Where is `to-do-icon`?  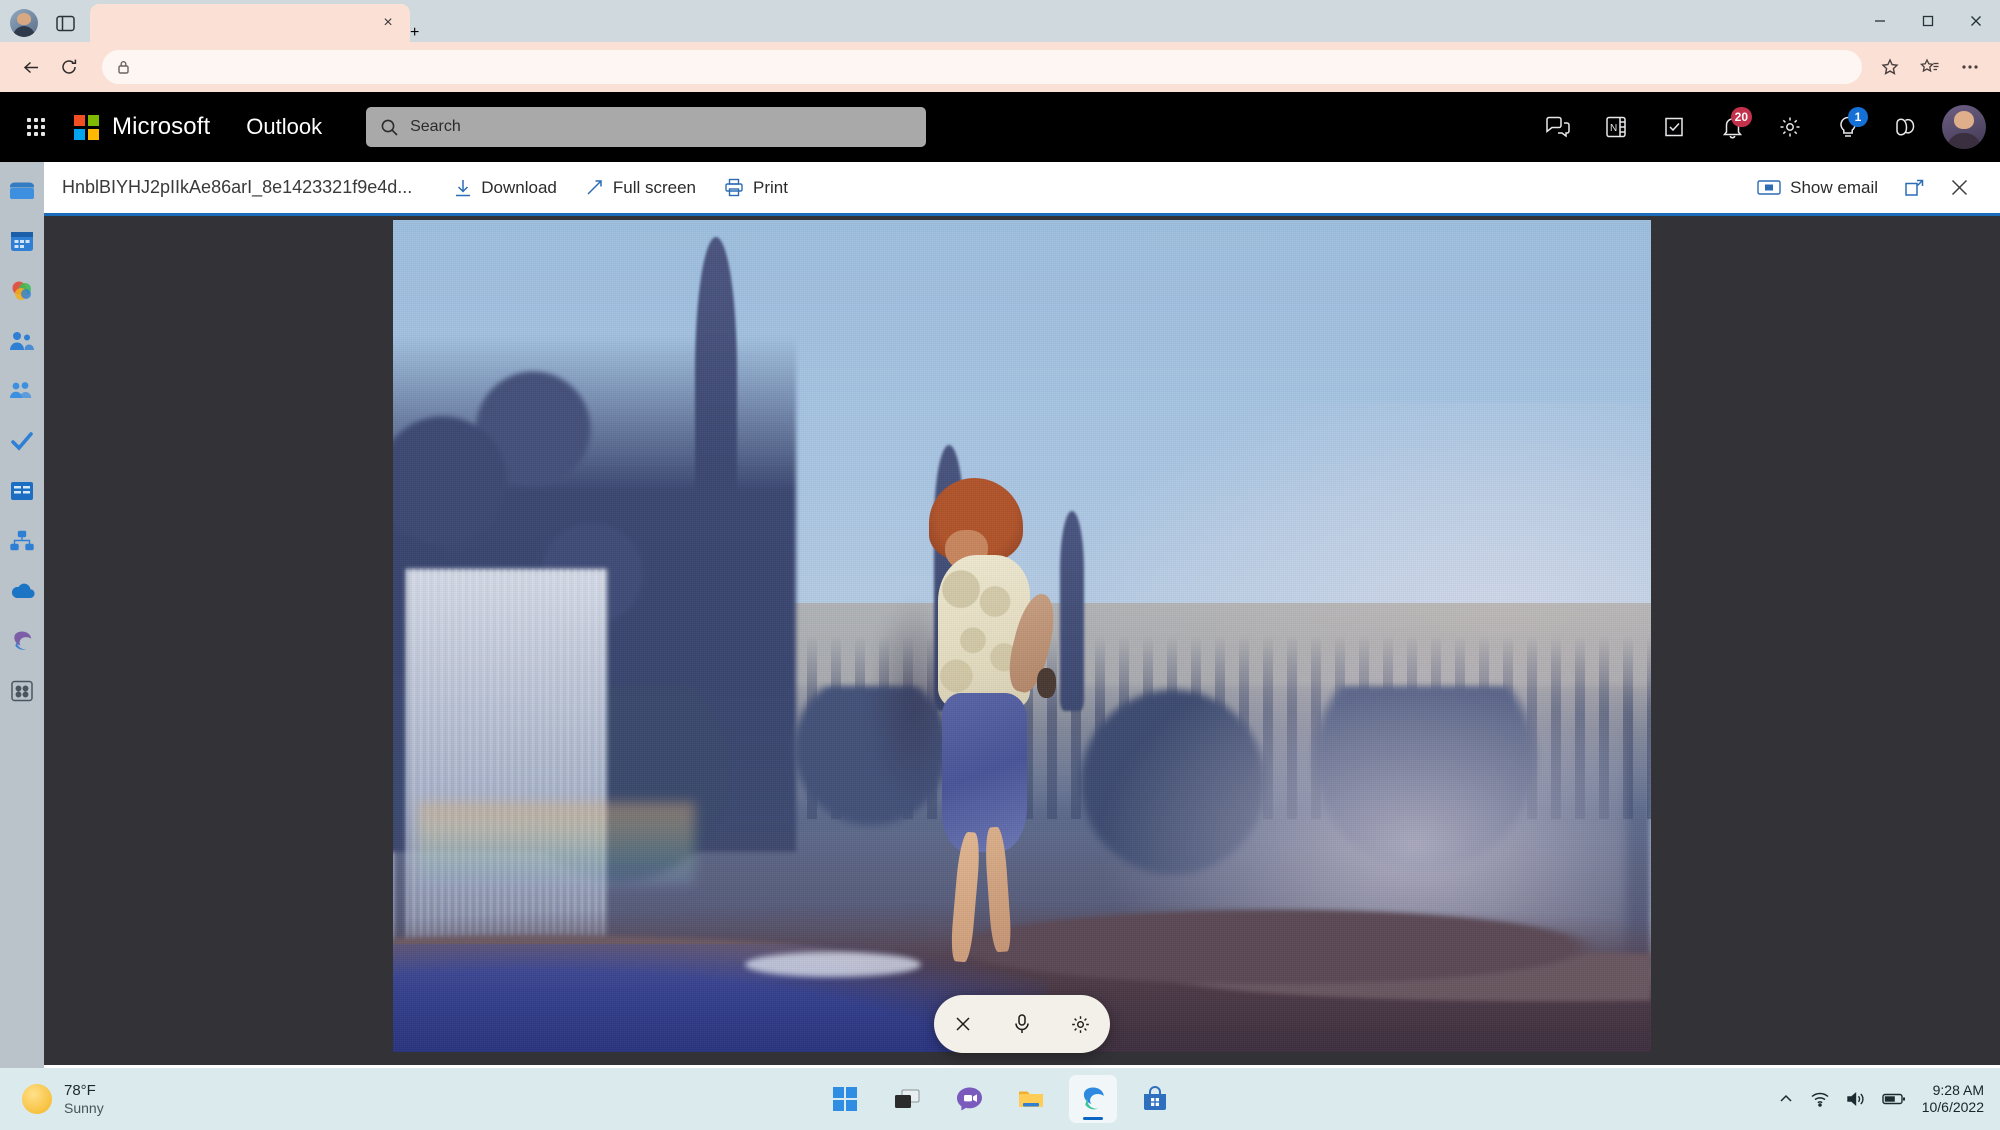 to-do-icon is located at coordinates (1674, 127).